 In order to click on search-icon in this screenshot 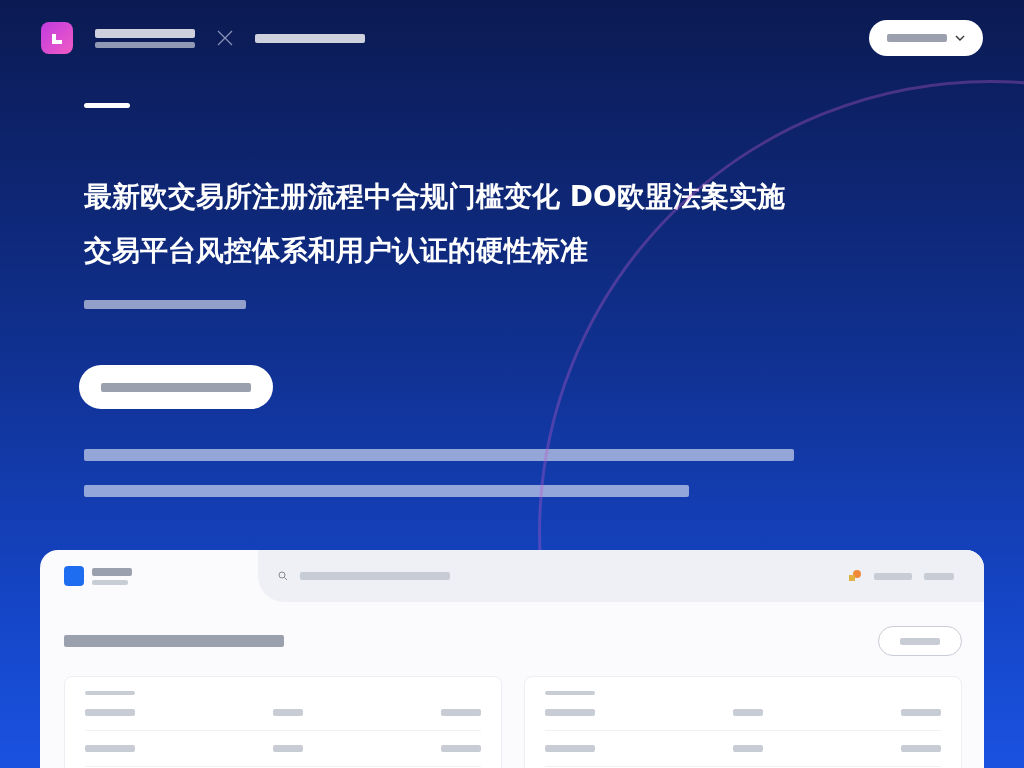, I will do `click(283, 576)`.